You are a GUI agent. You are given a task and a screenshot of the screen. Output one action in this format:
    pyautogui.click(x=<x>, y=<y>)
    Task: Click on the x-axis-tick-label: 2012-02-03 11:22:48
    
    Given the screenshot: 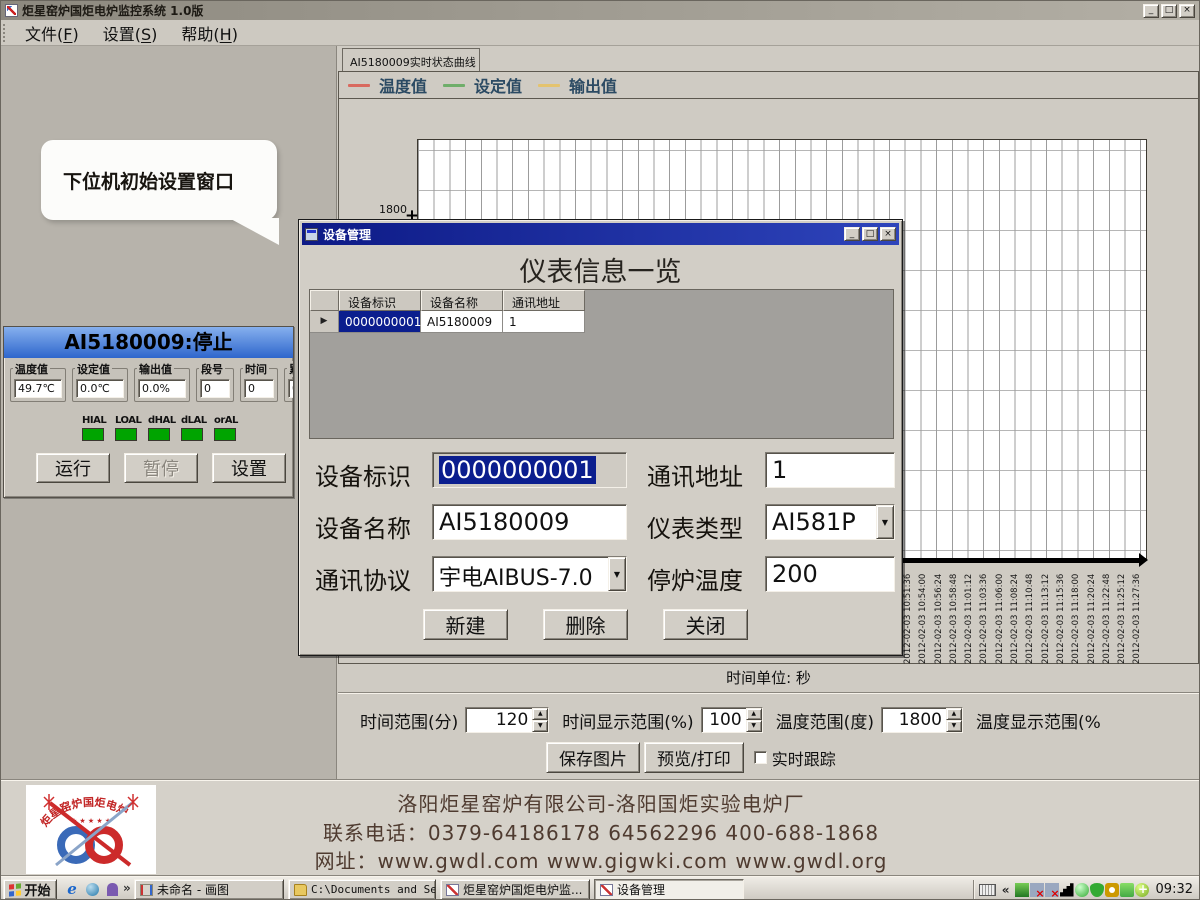 What is the action you would take?
    pyautogui.click(x=1106, y=618)
    